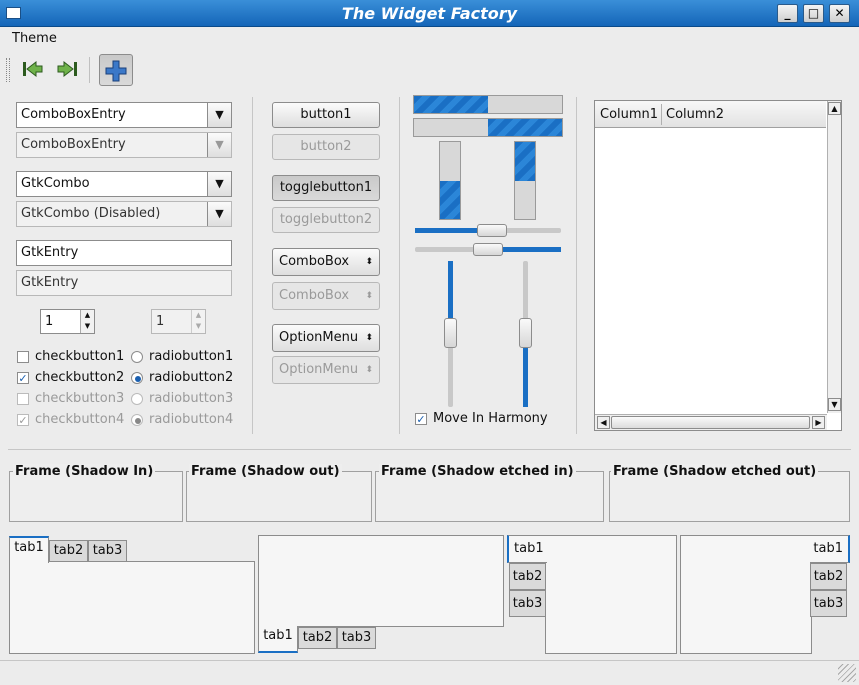  Describe the element at coordinates (91, 213) in the screenshot. I see `gtkcombo-2-text: GtkCombo (Disabled)` at that location.